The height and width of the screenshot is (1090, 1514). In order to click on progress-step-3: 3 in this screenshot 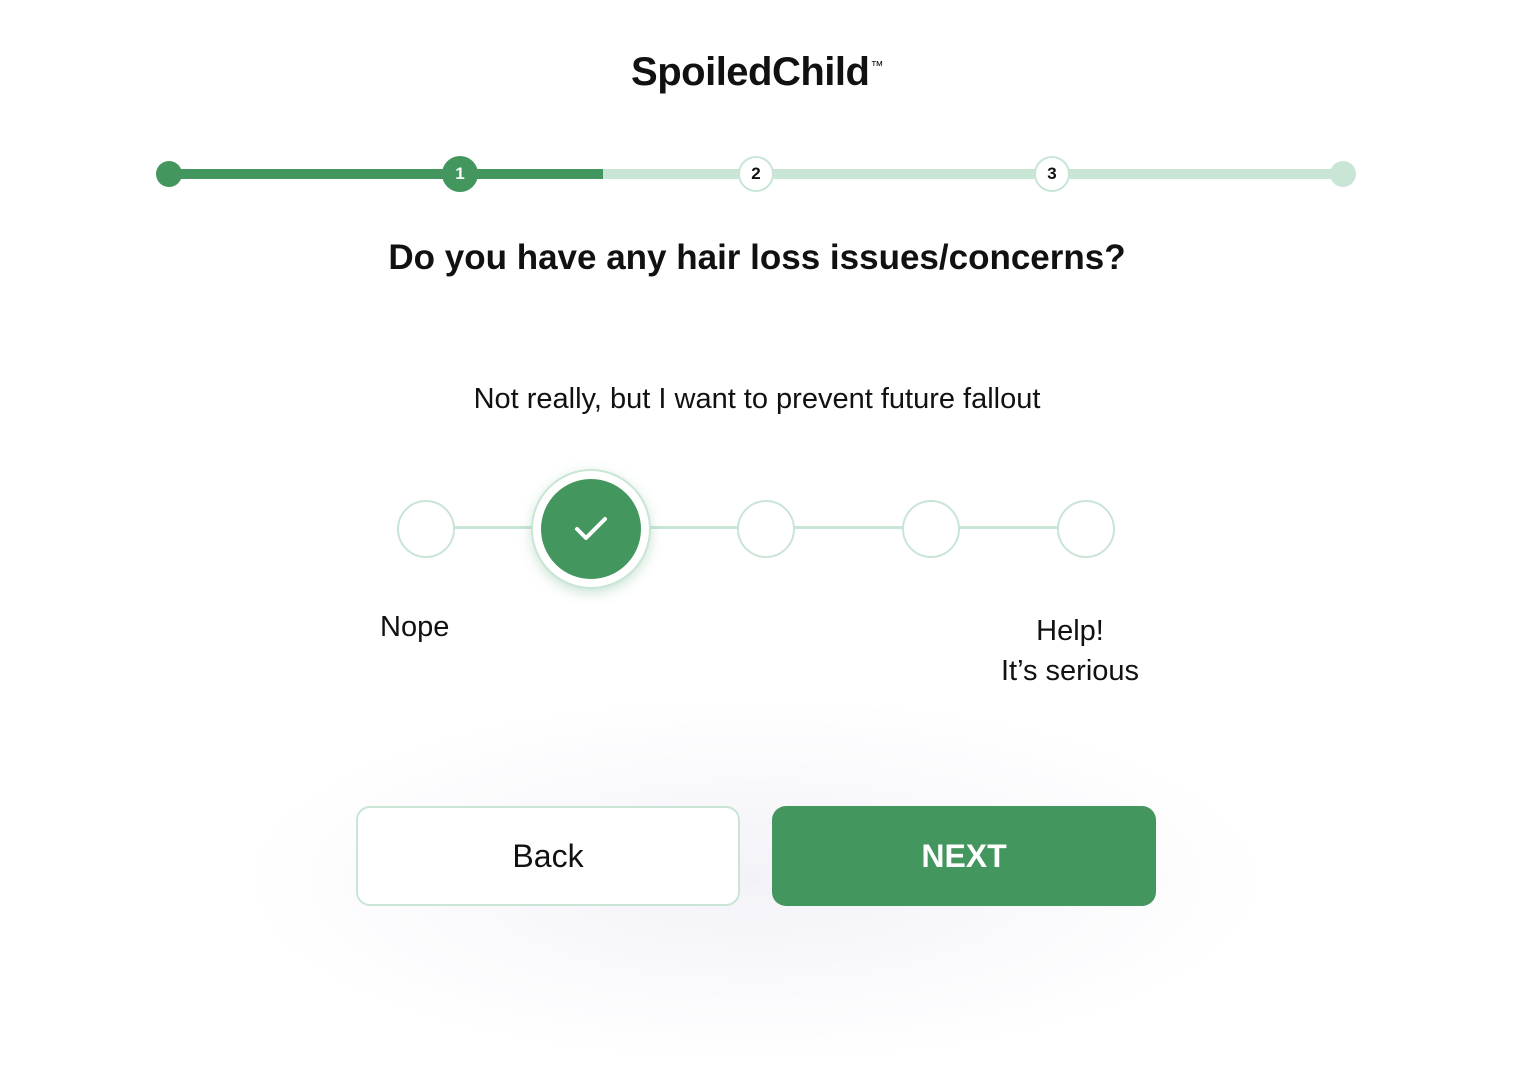, I will do `click(1052, 174)`.